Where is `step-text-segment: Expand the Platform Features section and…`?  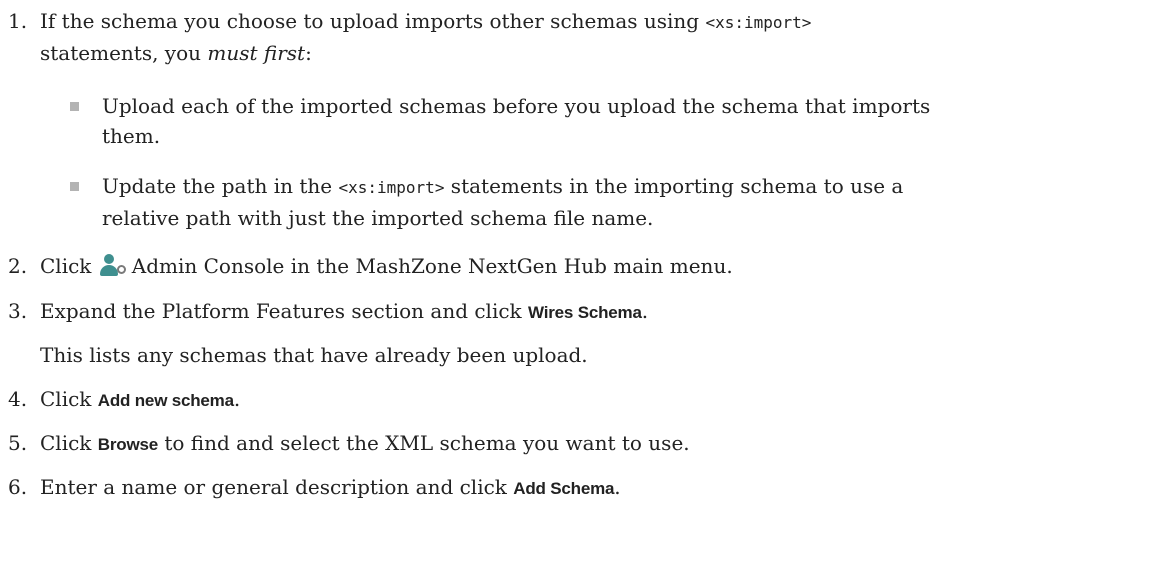
step-text-segment: Expand the Platform Features section and… is located at coordinates (284, 311).